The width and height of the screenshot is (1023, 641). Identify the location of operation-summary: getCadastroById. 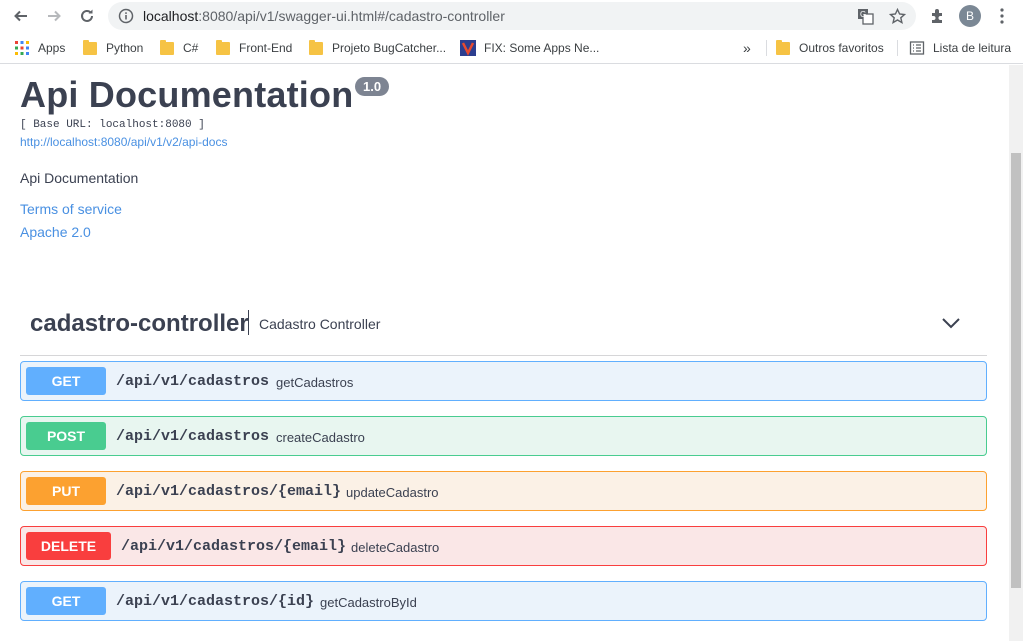
(368, 602).